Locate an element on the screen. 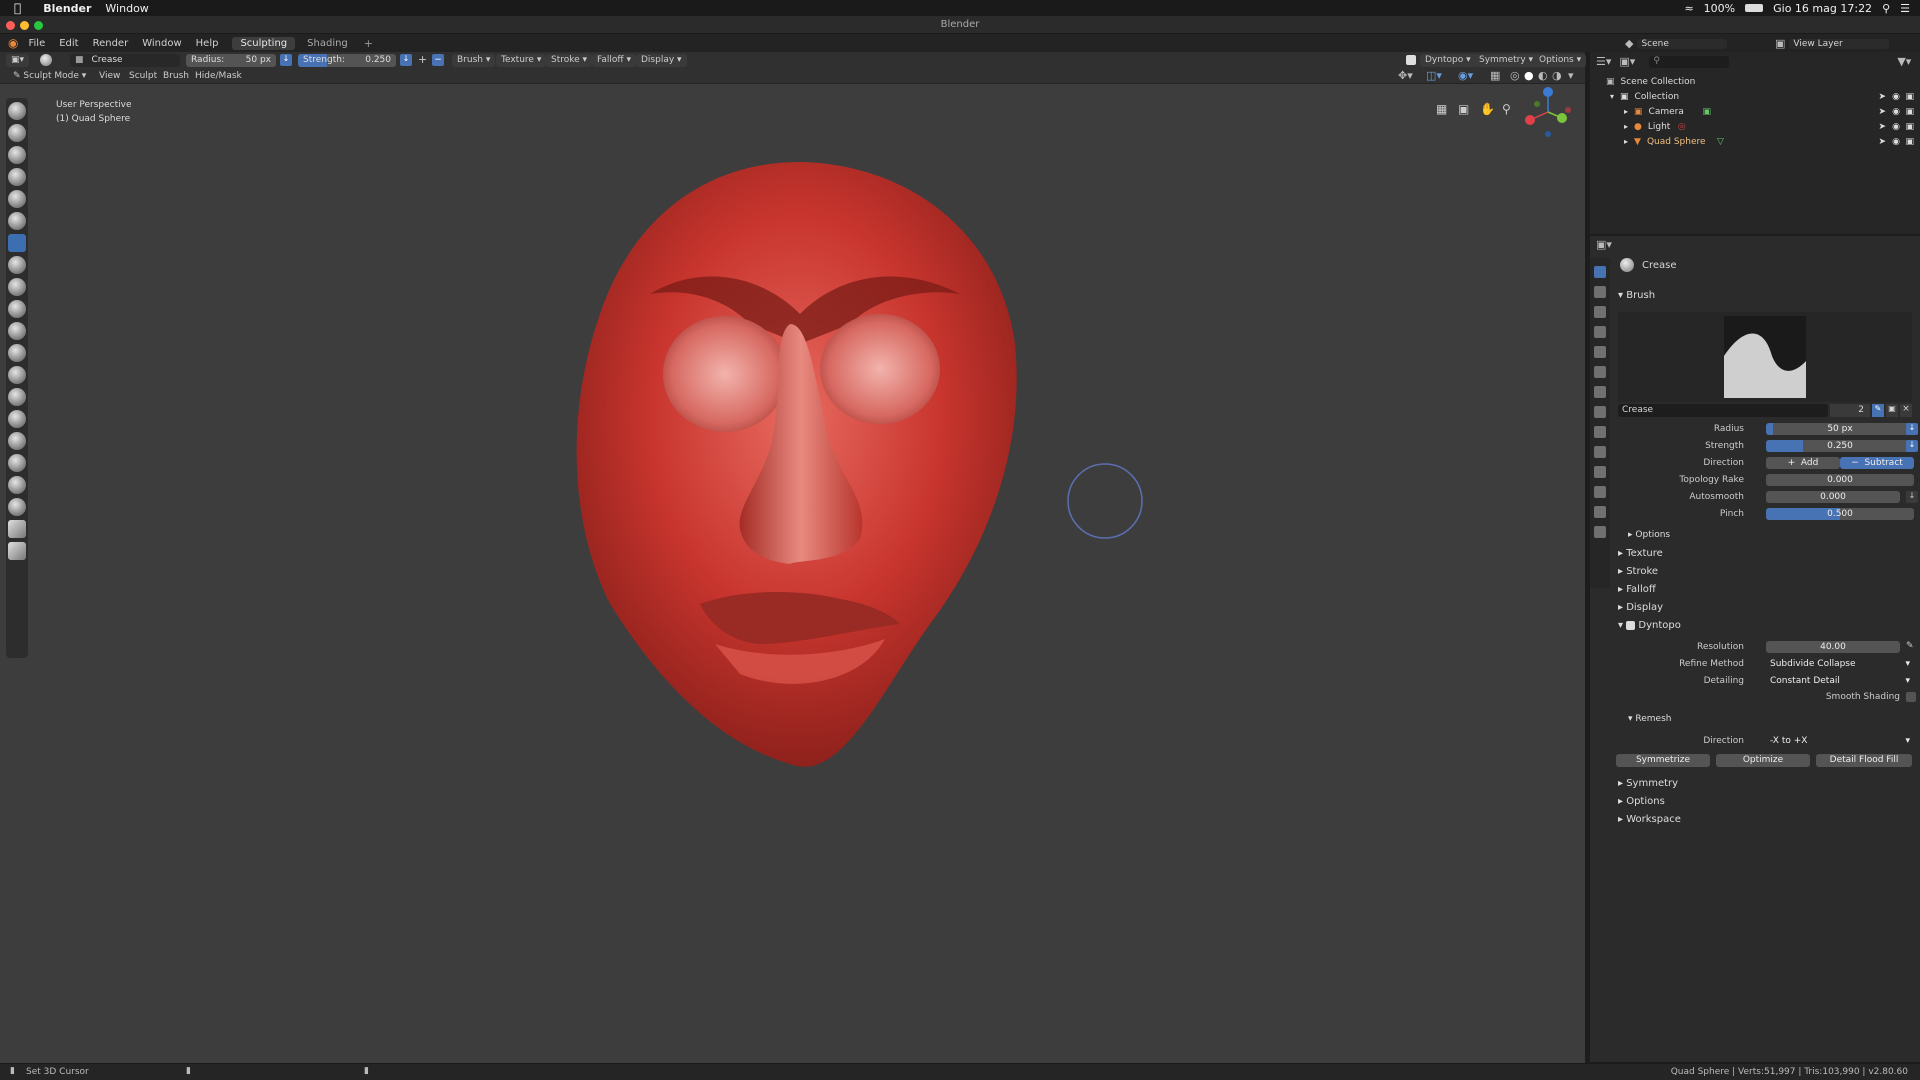 The image size is (1920, 1080). resolution-eyedropper-icon: ✎ is located at coordinates (1910, 646).